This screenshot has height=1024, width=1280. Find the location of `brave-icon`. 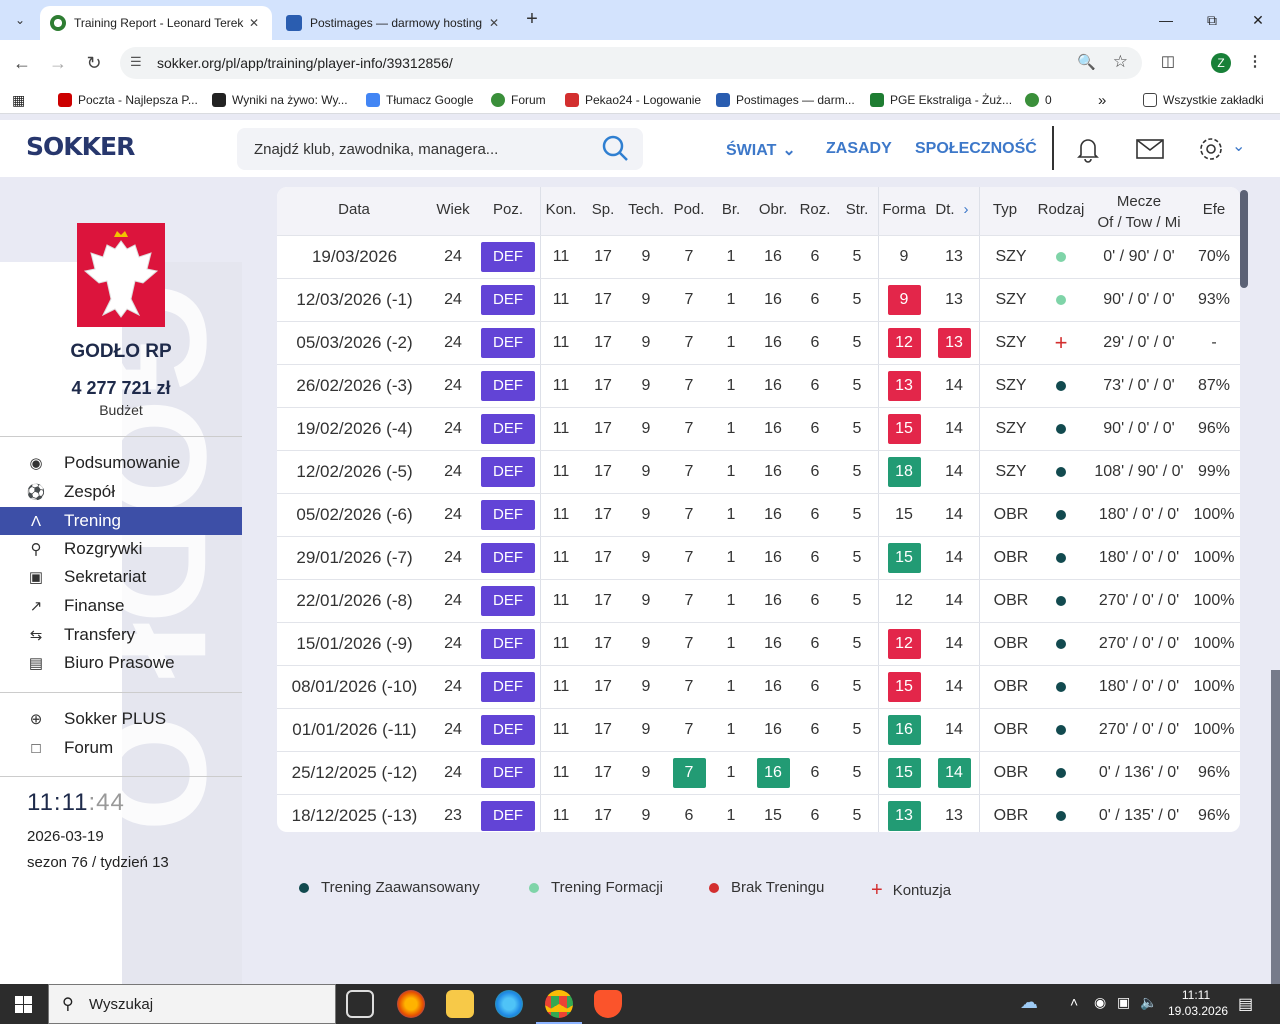

brave-icon is located at coordinates (608, 1004).